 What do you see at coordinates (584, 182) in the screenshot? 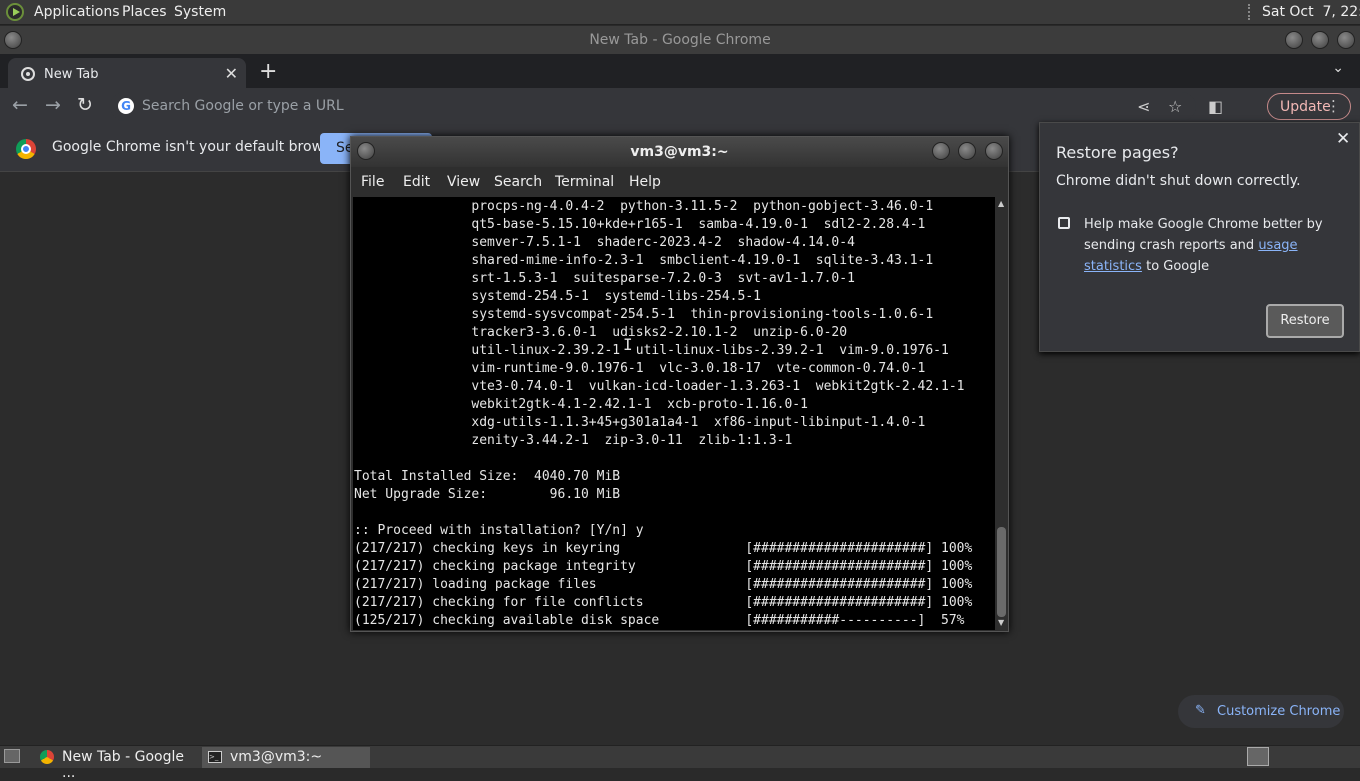
I see `terminal-menu-terminal: Terminal` at bounding box center [584, 182].